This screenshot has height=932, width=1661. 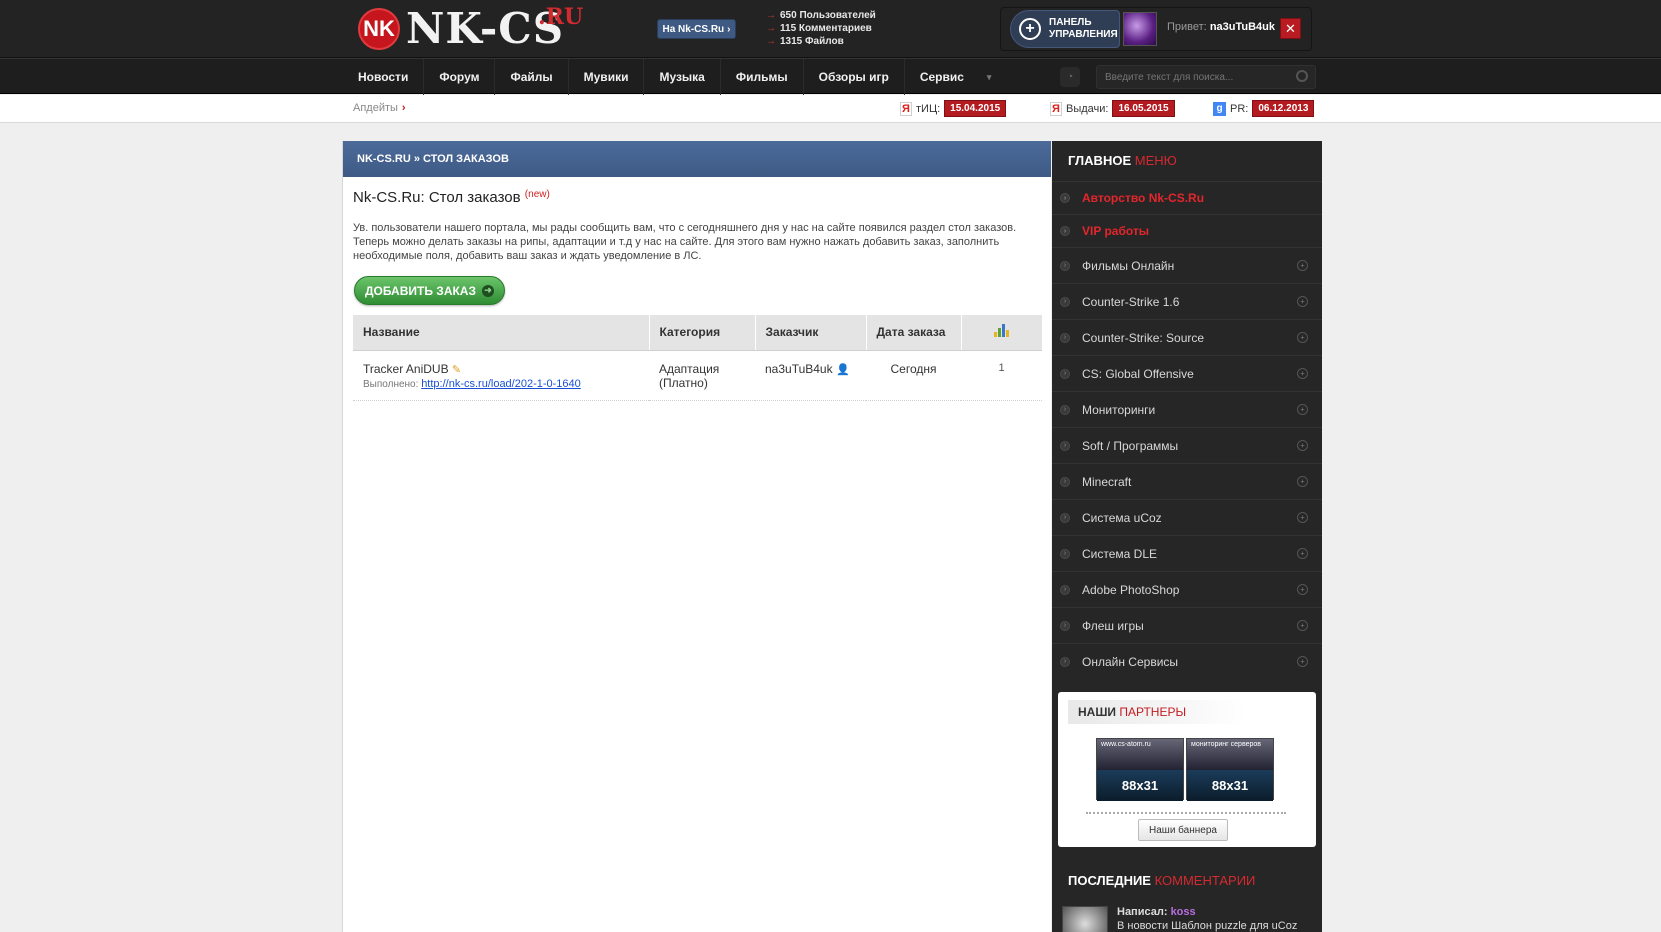 I want to click on nav-item-forum: Форум, so click(x=460, y=77).